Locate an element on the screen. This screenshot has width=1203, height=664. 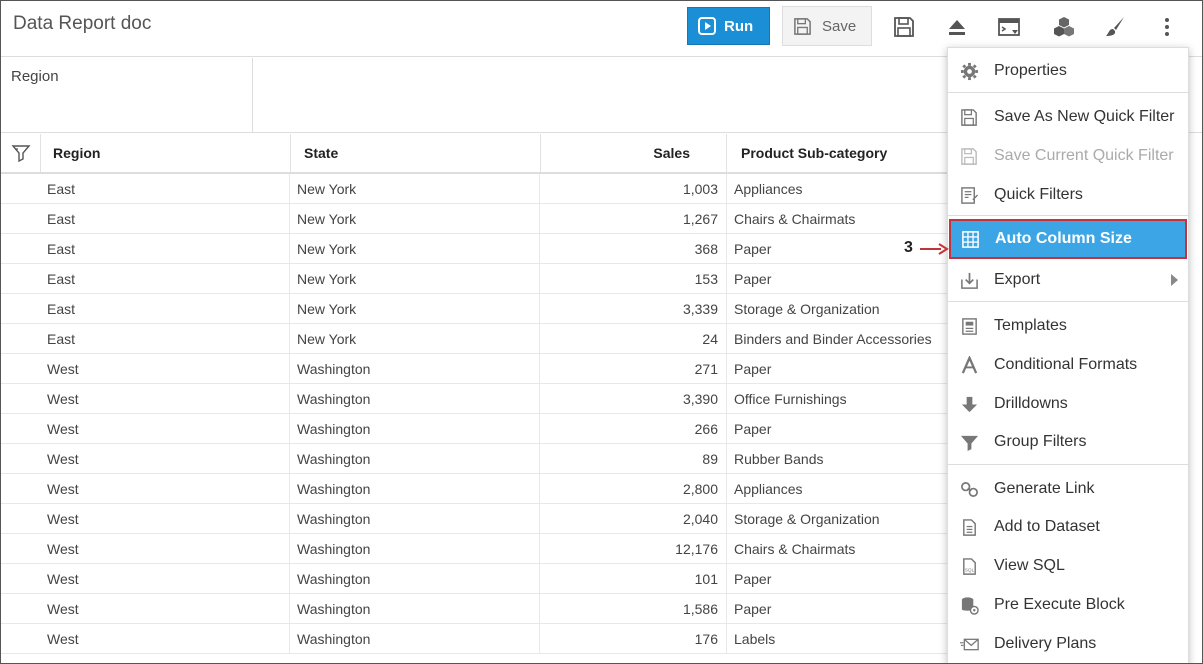
cell-product-sub-category: Binders and Binder Accessories is located at coordinates (833, 338).